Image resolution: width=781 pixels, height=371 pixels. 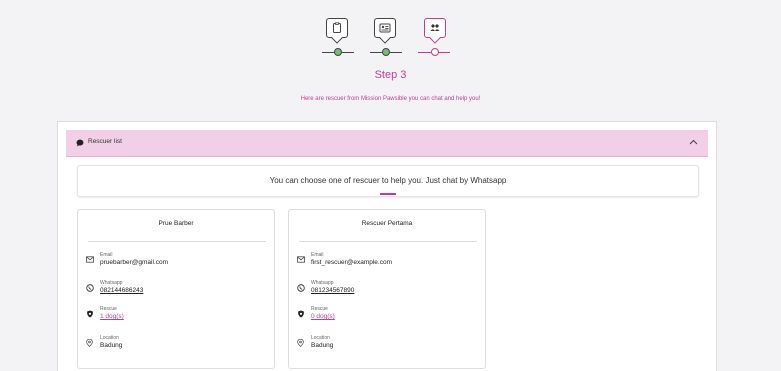 I want to click on email-value: first_rescuer@example.com, so click(x=352, y=262).